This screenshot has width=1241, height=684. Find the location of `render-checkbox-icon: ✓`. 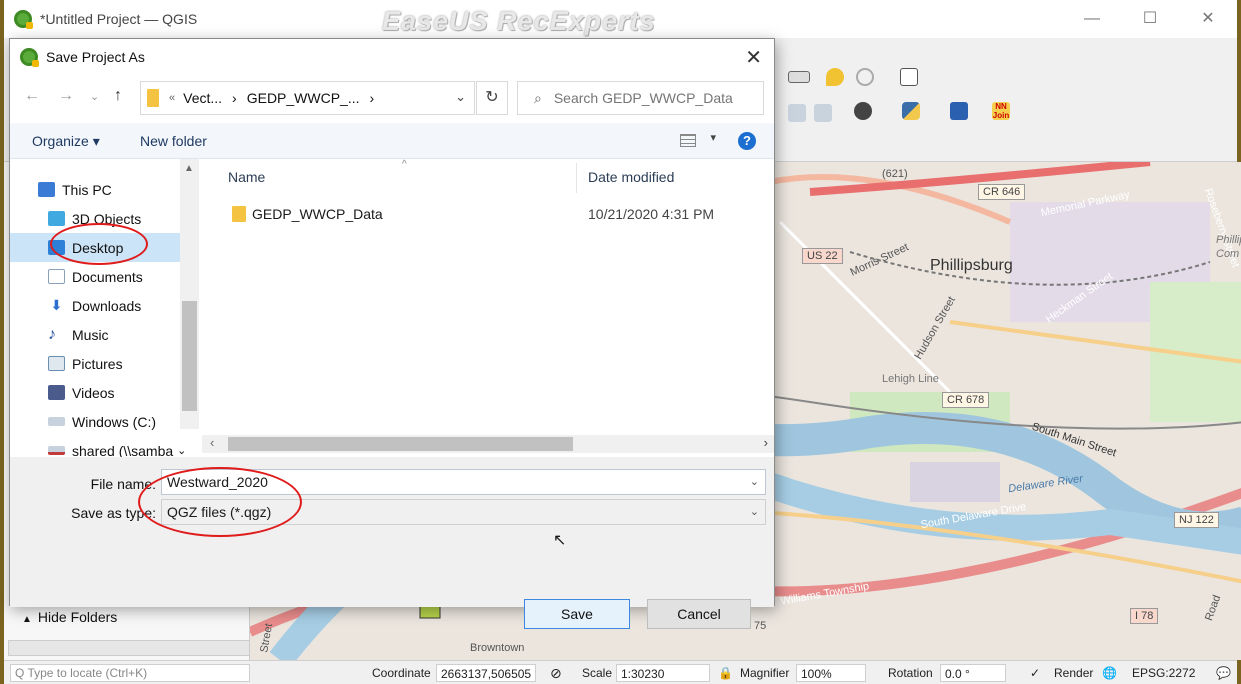

render-checkbox-icon: ✓ is located at coordinates (1035, 673).